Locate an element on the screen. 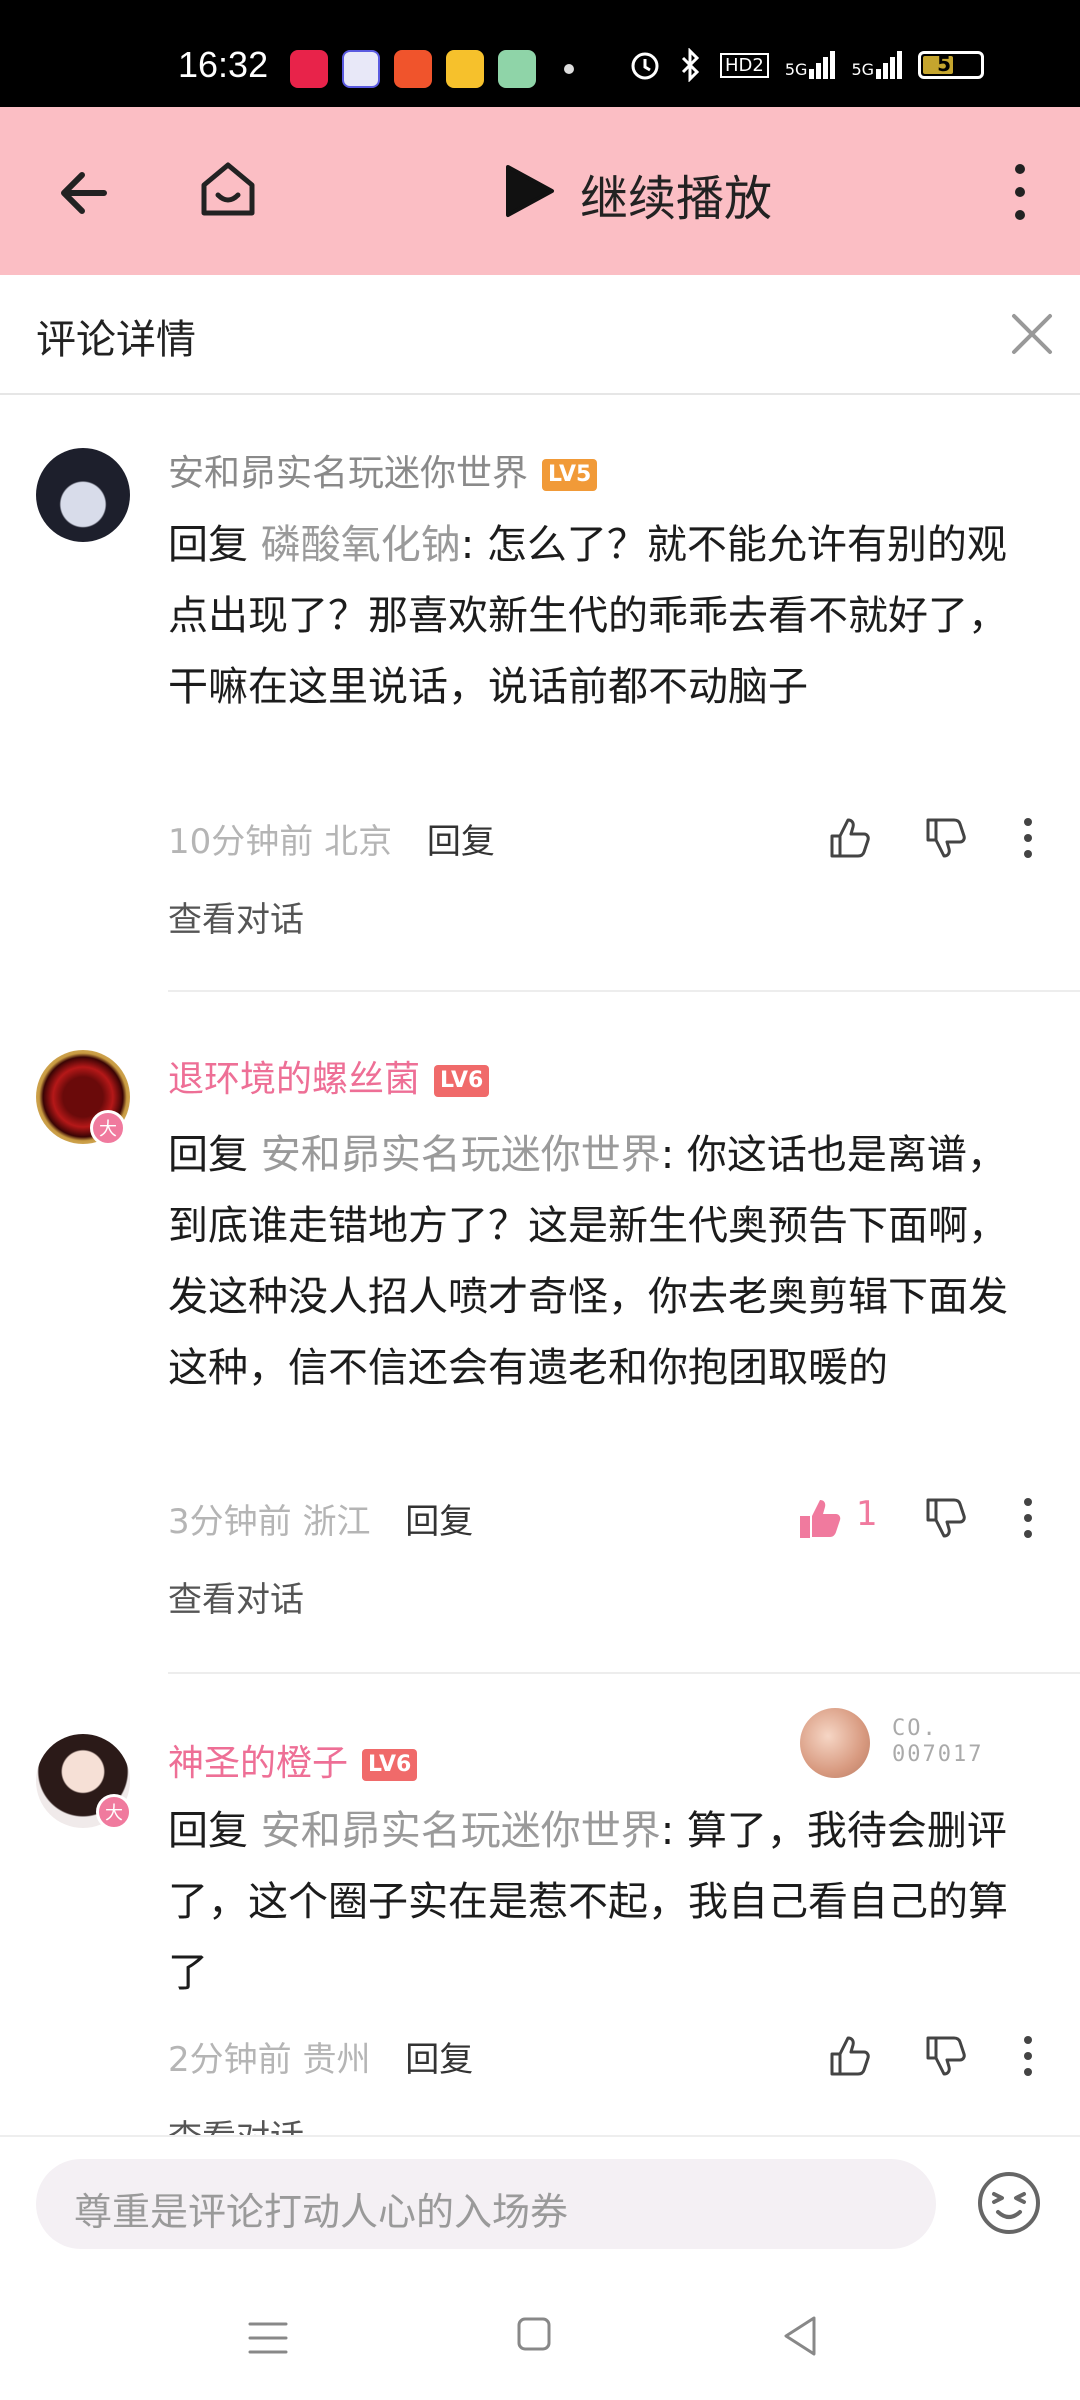 The width and height of the screenshot is (1080, 2400). app-icon-game is located at coordinates (517, 69).